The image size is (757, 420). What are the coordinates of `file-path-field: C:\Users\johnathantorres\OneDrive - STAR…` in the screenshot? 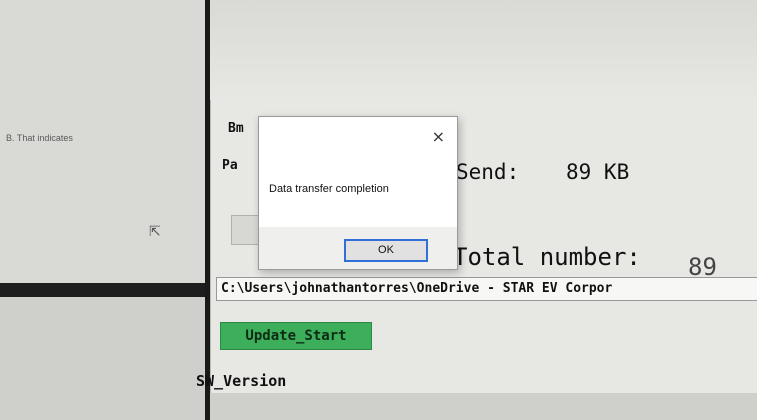 It's located at (486, 289).